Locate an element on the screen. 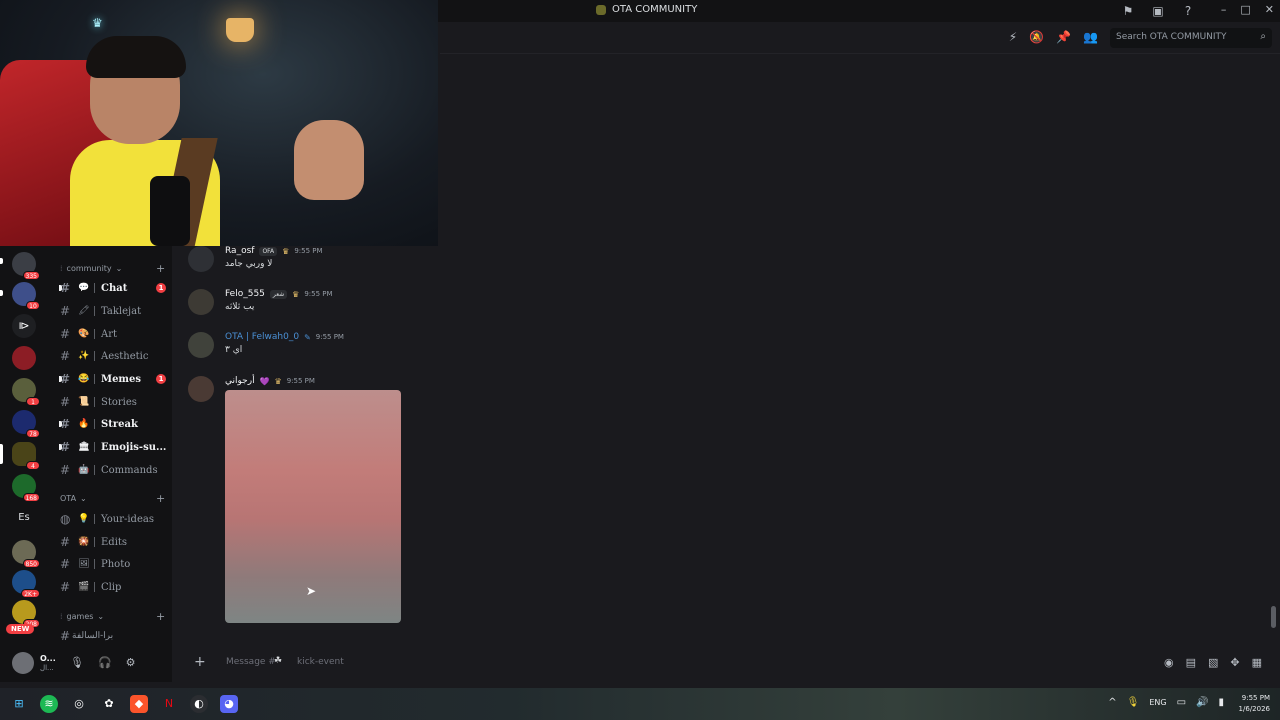 The width and height of the screenshot is (1280, 720). channel-name: Art is located at coordinates (109, 334).